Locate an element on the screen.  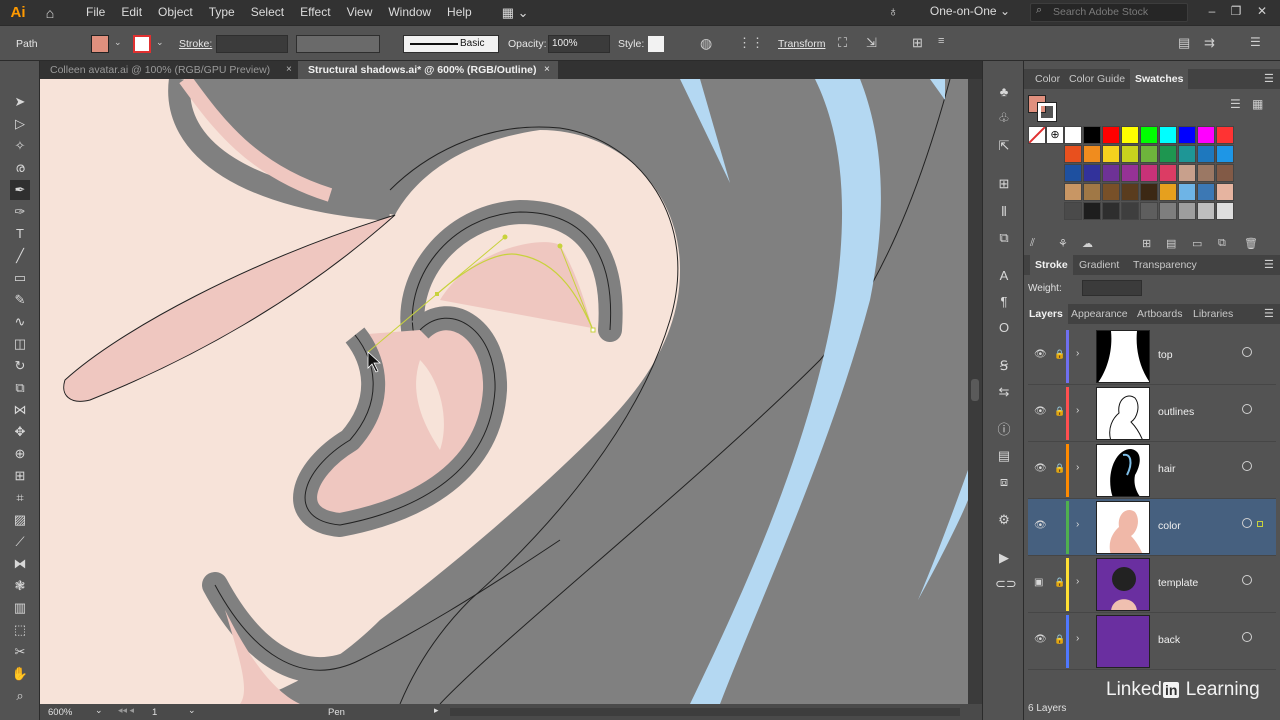
menu-help: Help is located at coordinates (459, 12).